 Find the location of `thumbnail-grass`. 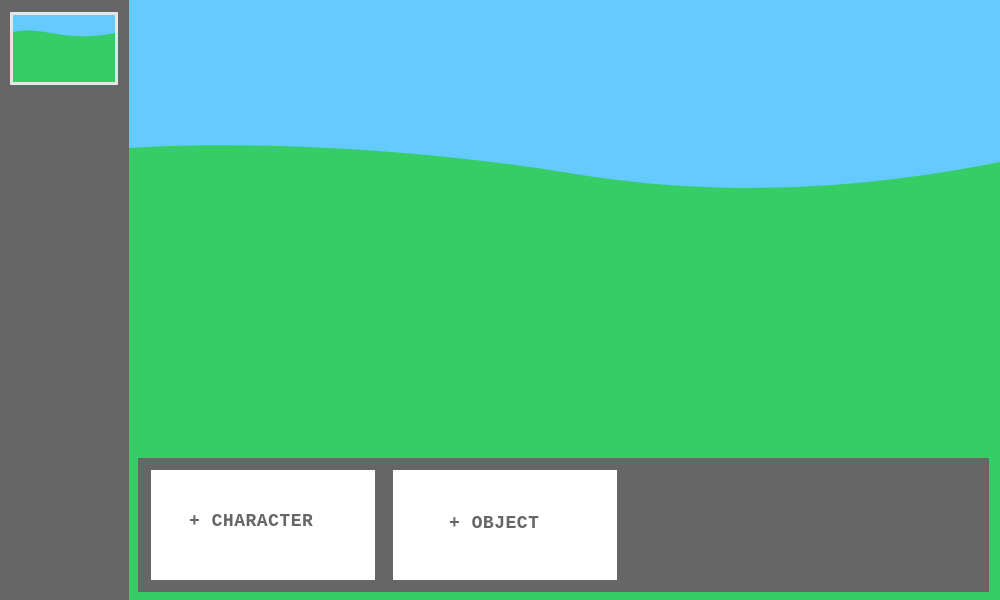

thumbnail-grass is located at coordinates (64, 56).